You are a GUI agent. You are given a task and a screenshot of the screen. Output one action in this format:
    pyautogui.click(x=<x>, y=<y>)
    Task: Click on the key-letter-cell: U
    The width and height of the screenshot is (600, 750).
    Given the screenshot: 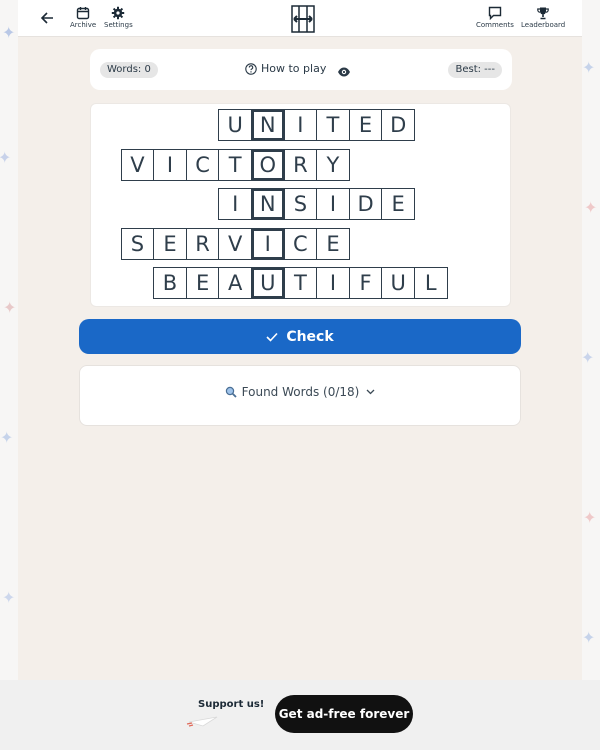 What is the action you would take?
    pyautogui.click(x=267, y=283)
    